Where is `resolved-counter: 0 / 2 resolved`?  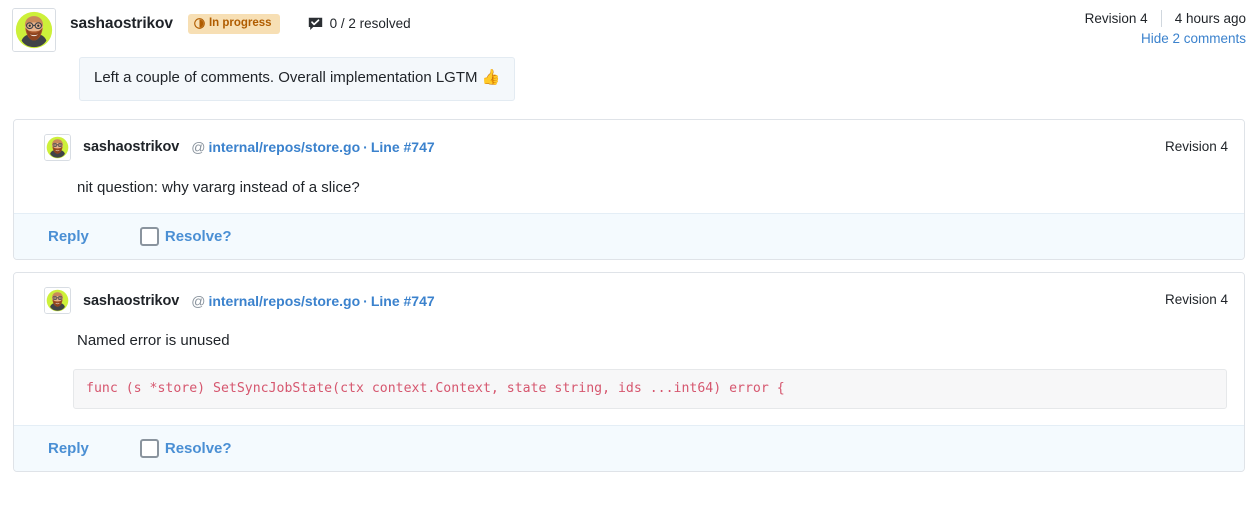
resolved-counter: 0 / 2 resolved is located at coordinates (359, 23).